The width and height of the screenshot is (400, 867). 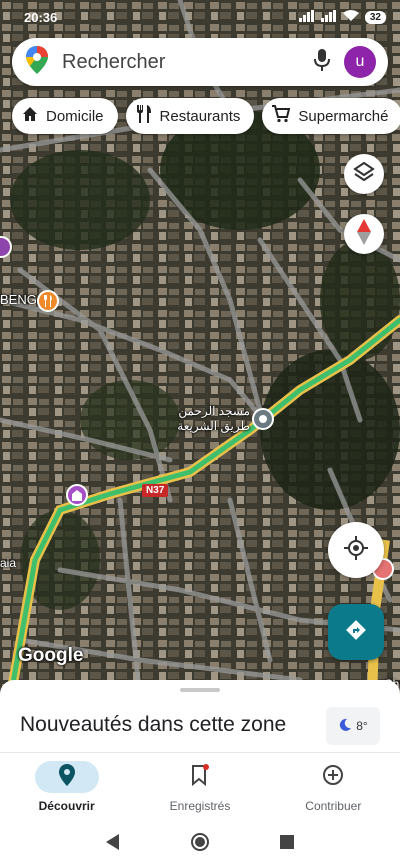 I want to click on crosshair-icon, so click(x=356, y=550).